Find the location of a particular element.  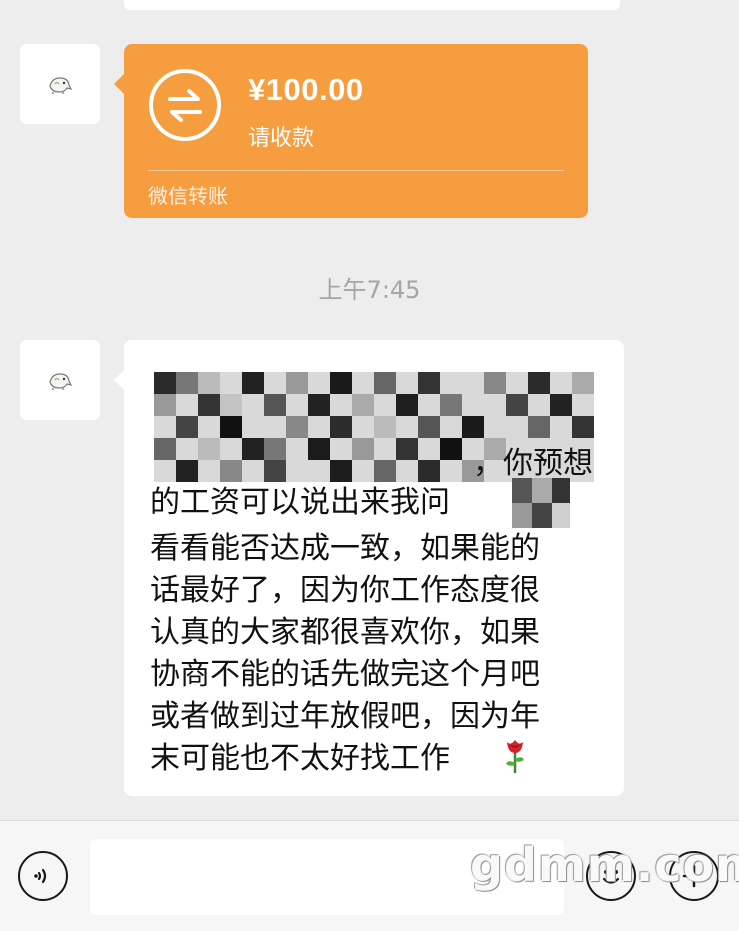

message-timestamp: 上午7:45 is located at coordinates (369, 290).